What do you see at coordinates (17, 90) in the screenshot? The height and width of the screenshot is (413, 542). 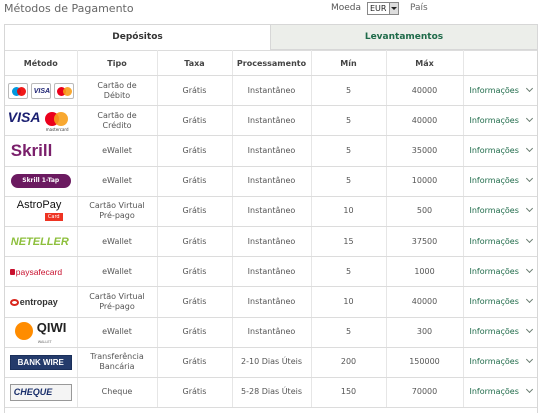 I see `maestro-icon` at bounding box center [17, 90].